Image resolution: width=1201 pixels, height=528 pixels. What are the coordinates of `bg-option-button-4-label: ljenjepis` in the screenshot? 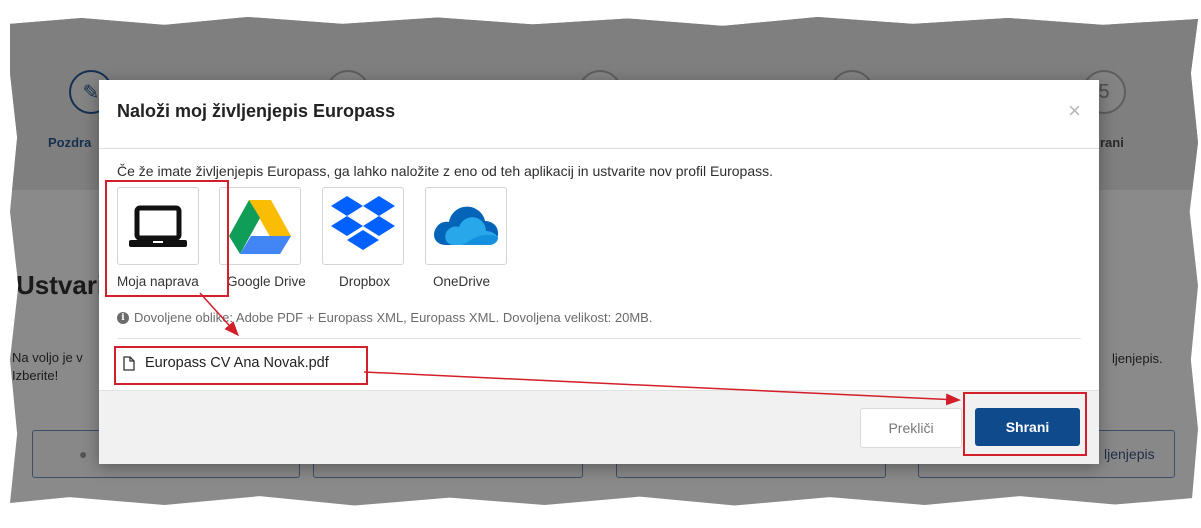 It's located at (1129, 454).